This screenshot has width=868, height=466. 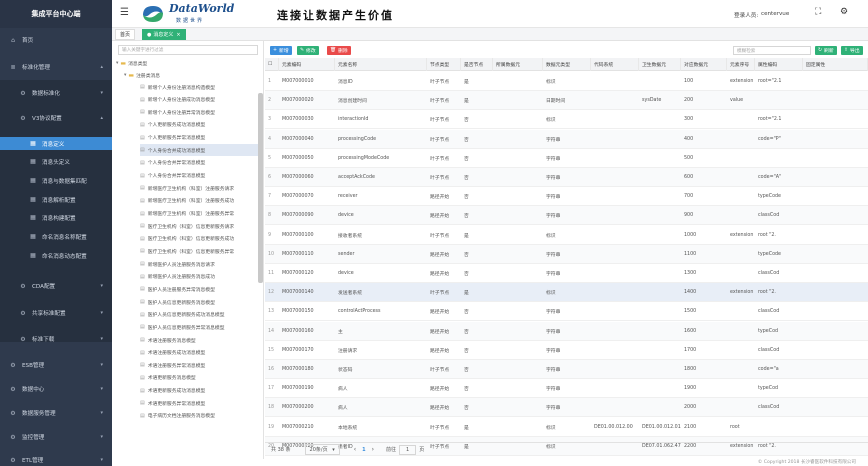 I want to click on sidebar-item-message-build: ▦ 消息构建配置, so click(x=56, y=217).